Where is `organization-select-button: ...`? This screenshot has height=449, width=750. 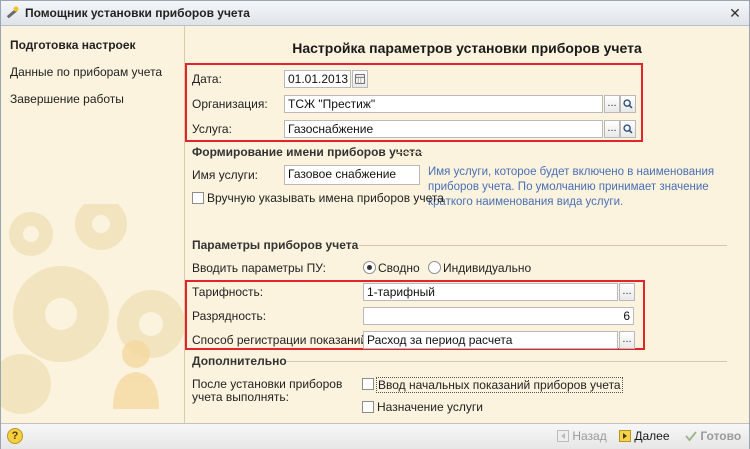
organization-select-button: ... is located at coordinates (612, 104).